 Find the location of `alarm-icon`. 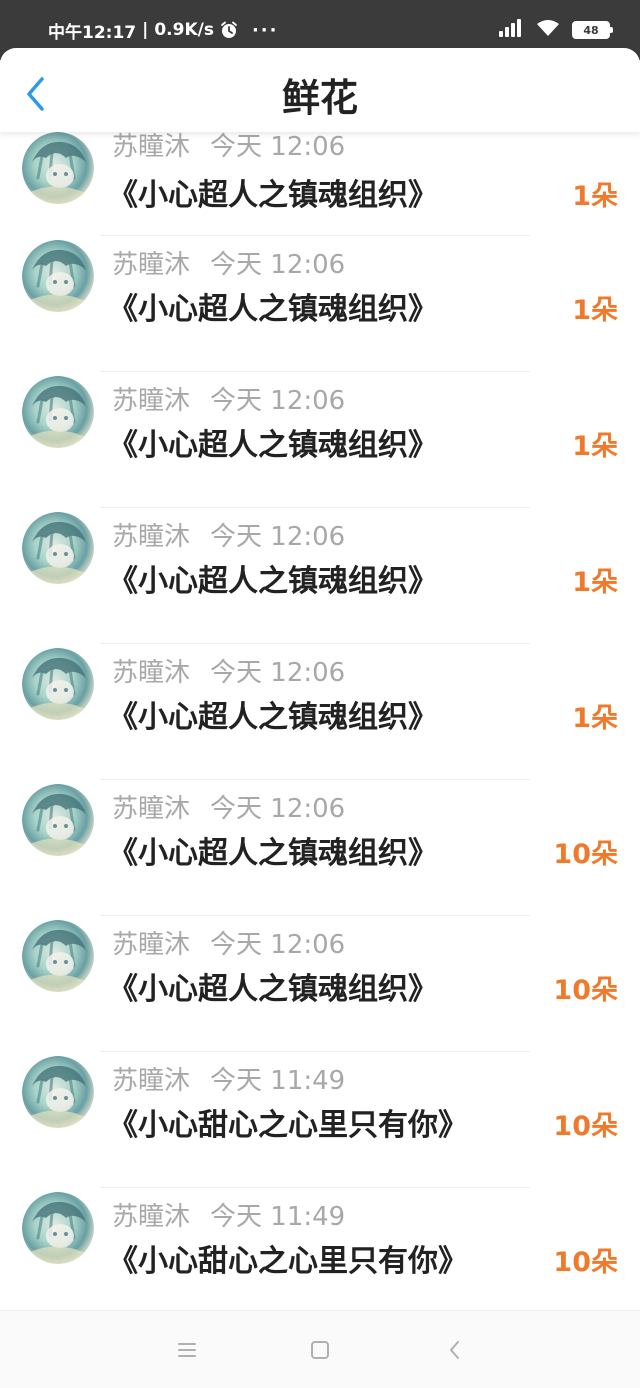

alarm-icon is located at coordinates (229, 30).